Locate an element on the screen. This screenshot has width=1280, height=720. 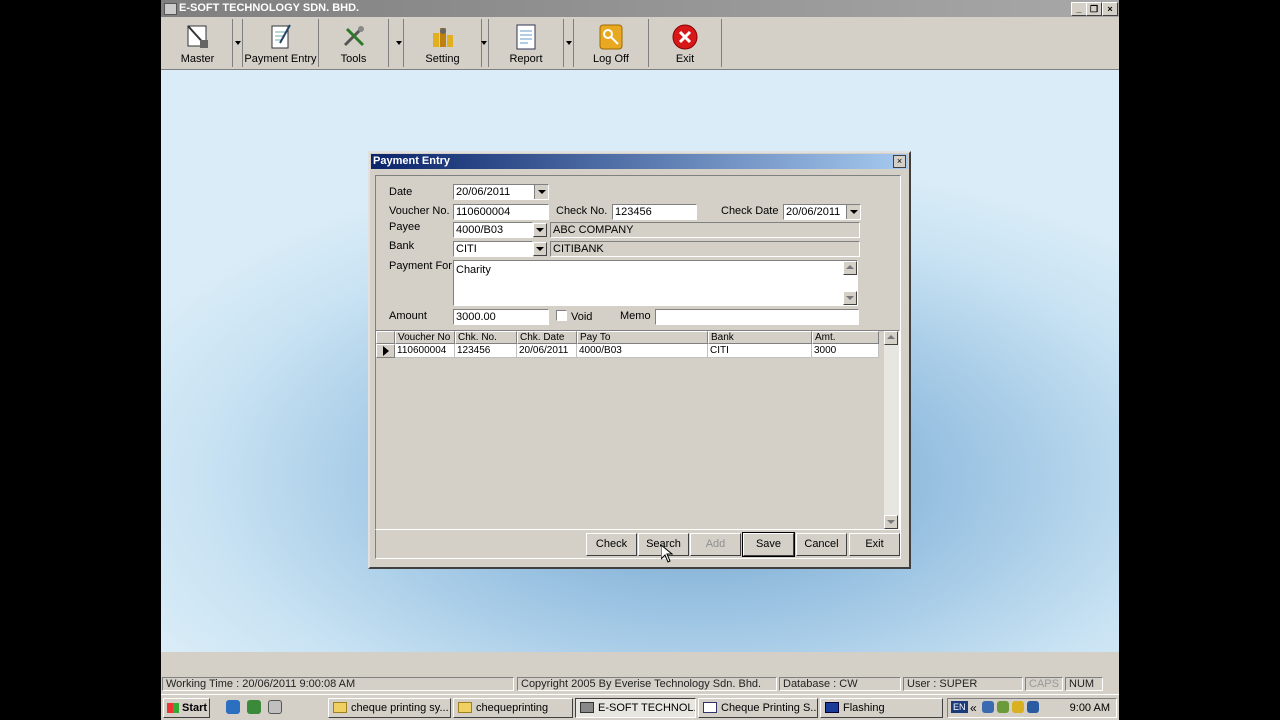
start-button: Start is located at coordinates (186, 708).